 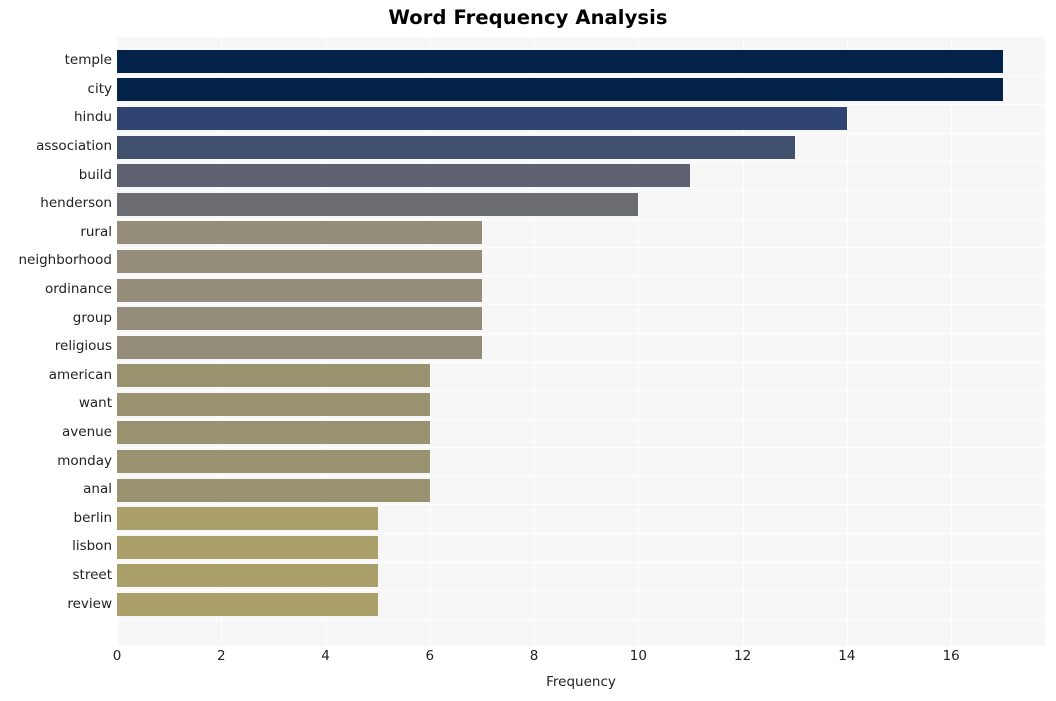 What do you see at coordinates (84, 460) in the screenshot?
I see `y-axis-tick-label: monday` at bounding box center [84, 460].